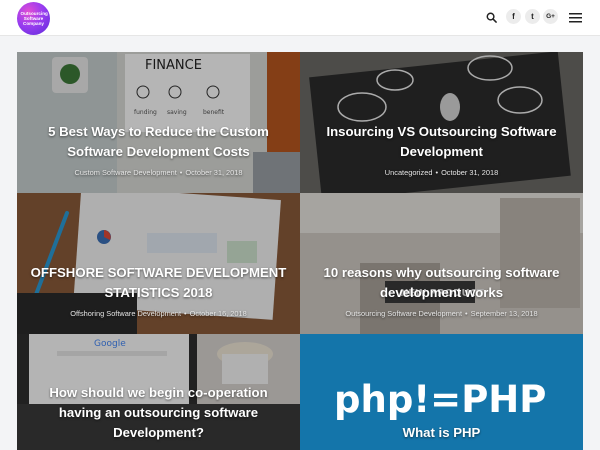 The width and height of the screenshot is (600, 450). What do you see at coordinates (300, 18) in the screenshot?
I see `site-header: Outsourcing Software Company f t G+` at bounding box center [300, 18].